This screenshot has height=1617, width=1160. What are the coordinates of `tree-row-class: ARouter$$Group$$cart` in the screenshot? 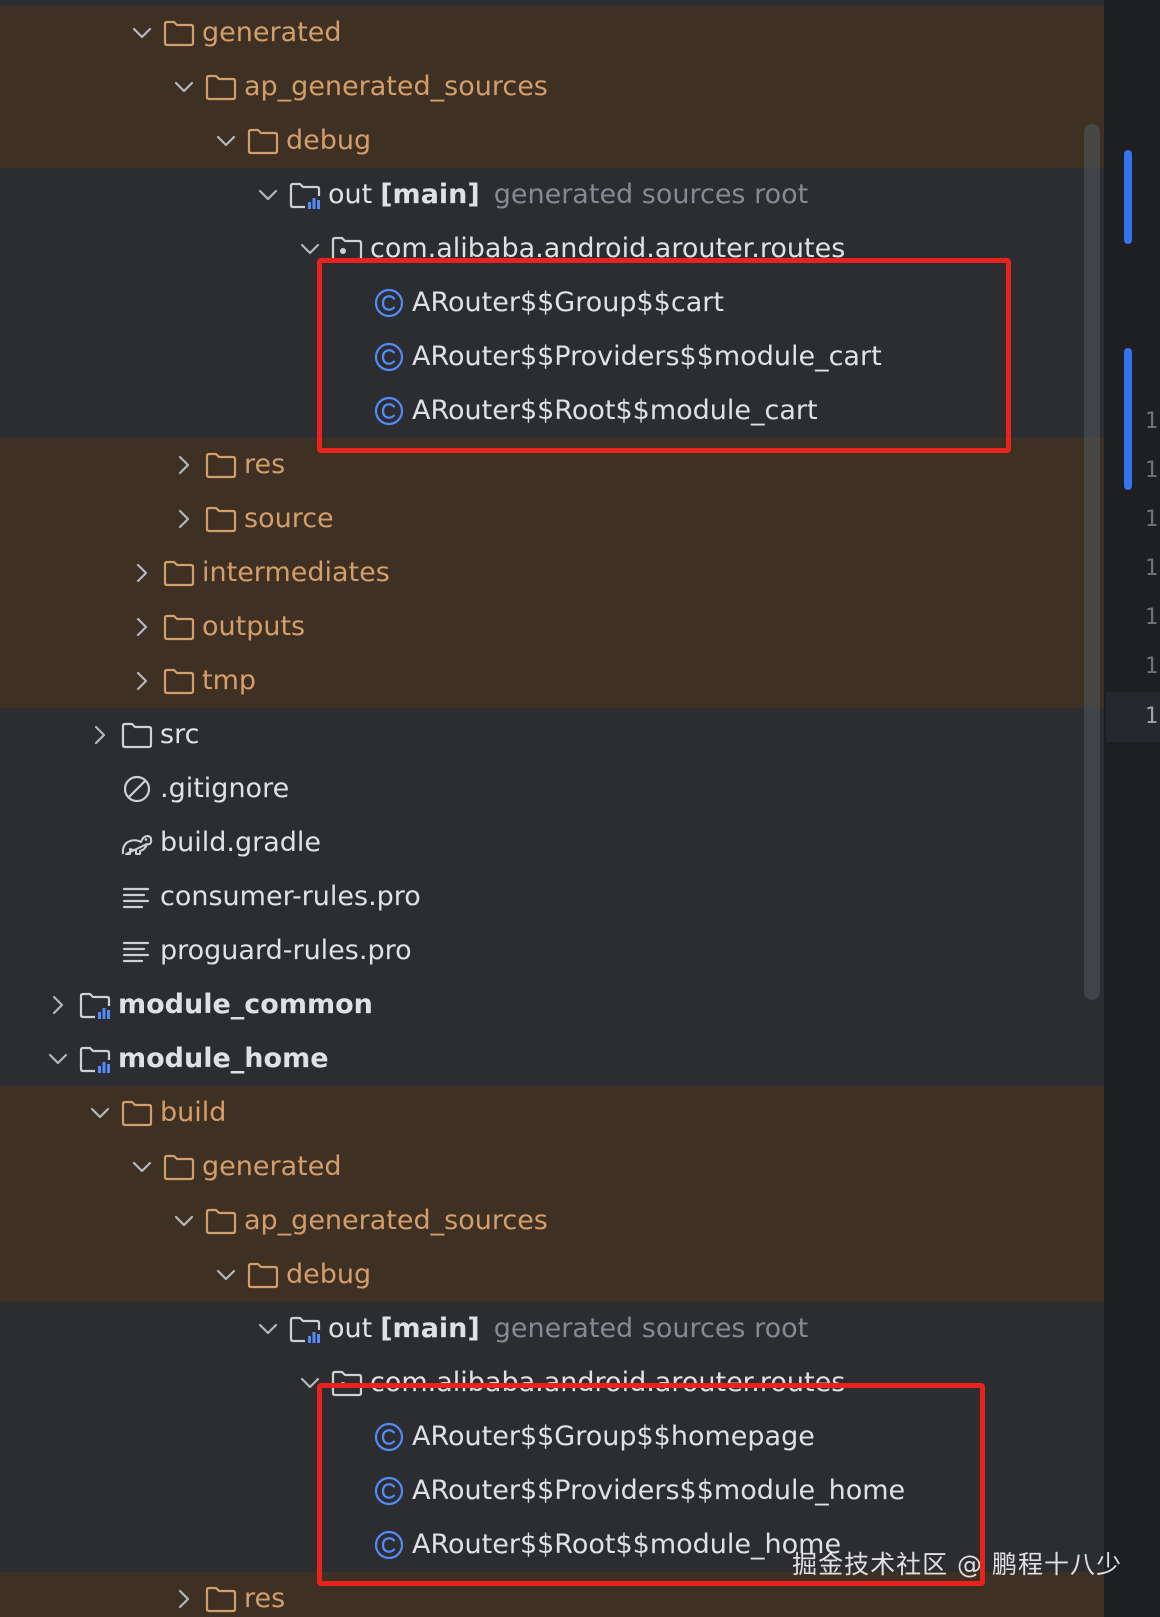 It's located at (552, 303).